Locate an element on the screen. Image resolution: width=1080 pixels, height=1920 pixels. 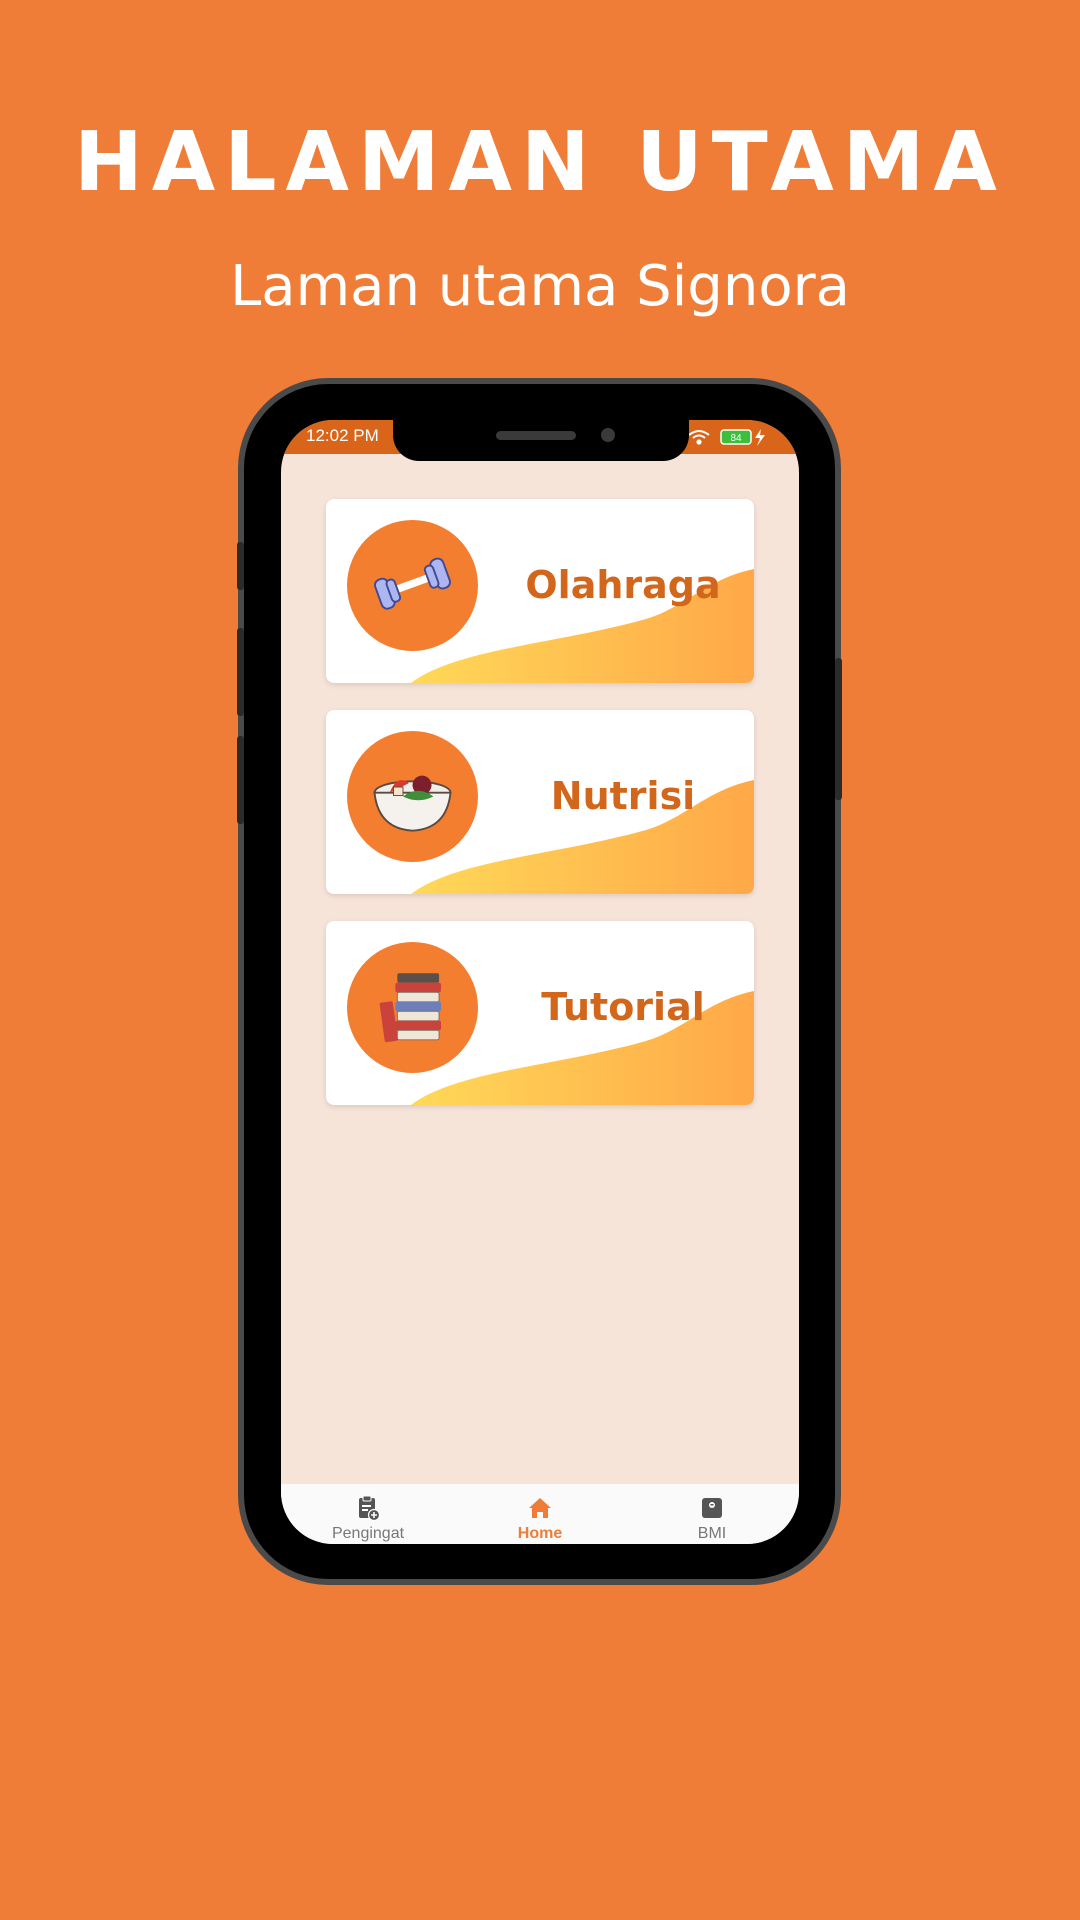
menu-card-tutorial: Tutorial is located at coordinates (540, 1013).